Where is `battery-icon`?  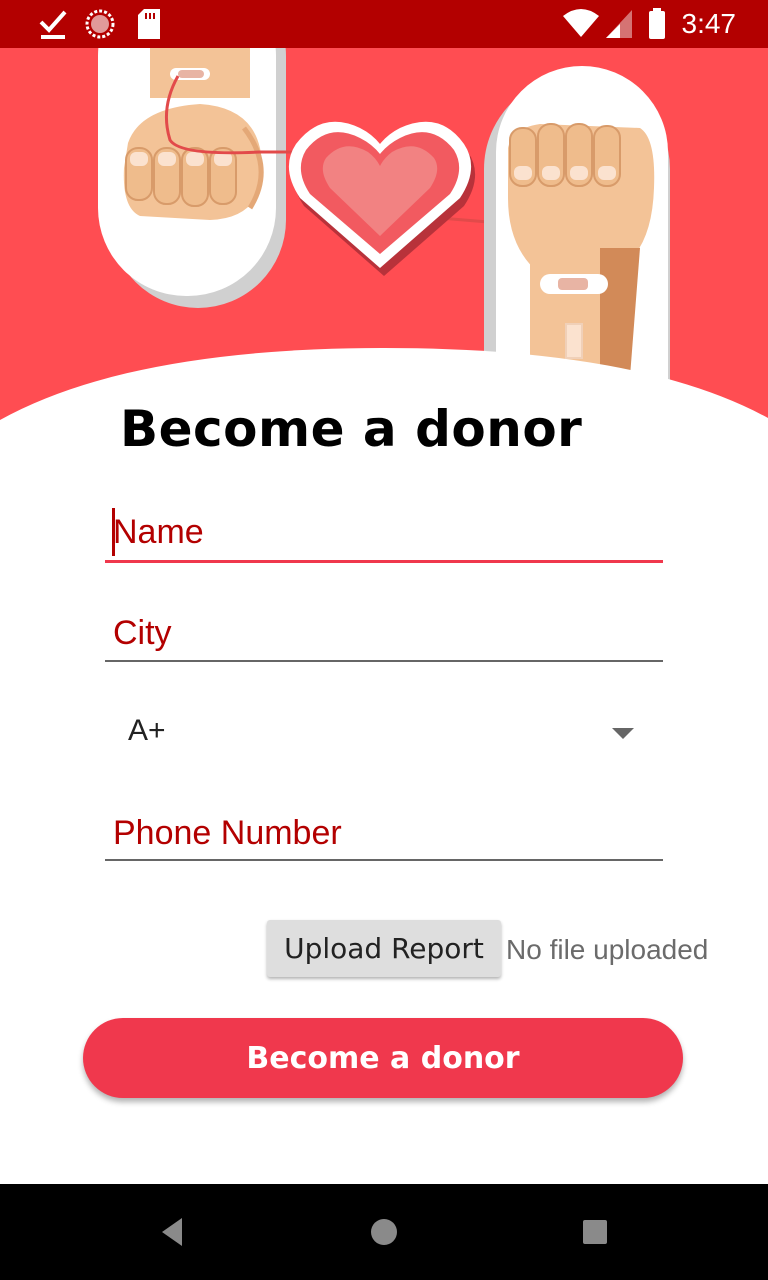 battery-icon is located at coordinates (657, 23).